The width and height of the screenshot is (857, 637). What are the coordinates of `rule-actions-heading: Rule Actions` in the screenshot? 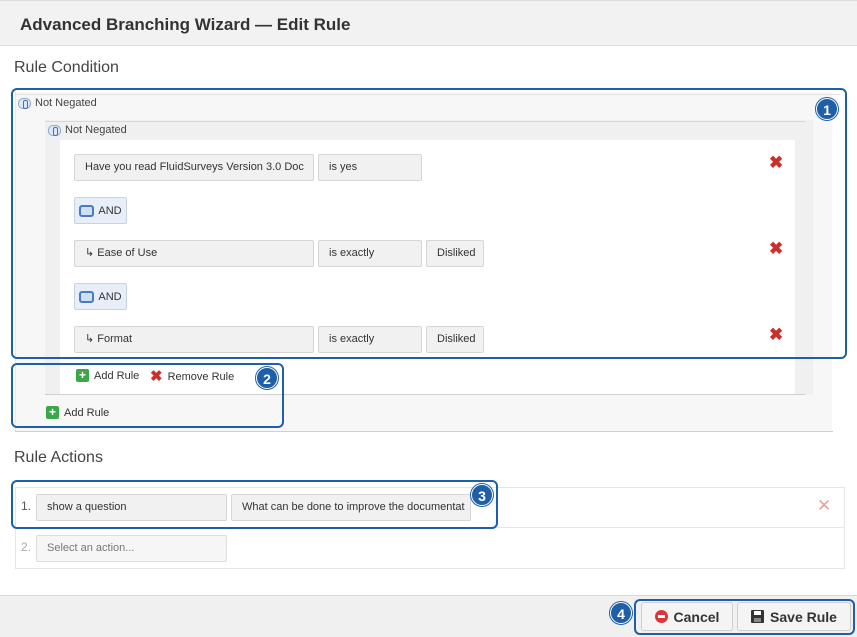 It's located at (58, 457).